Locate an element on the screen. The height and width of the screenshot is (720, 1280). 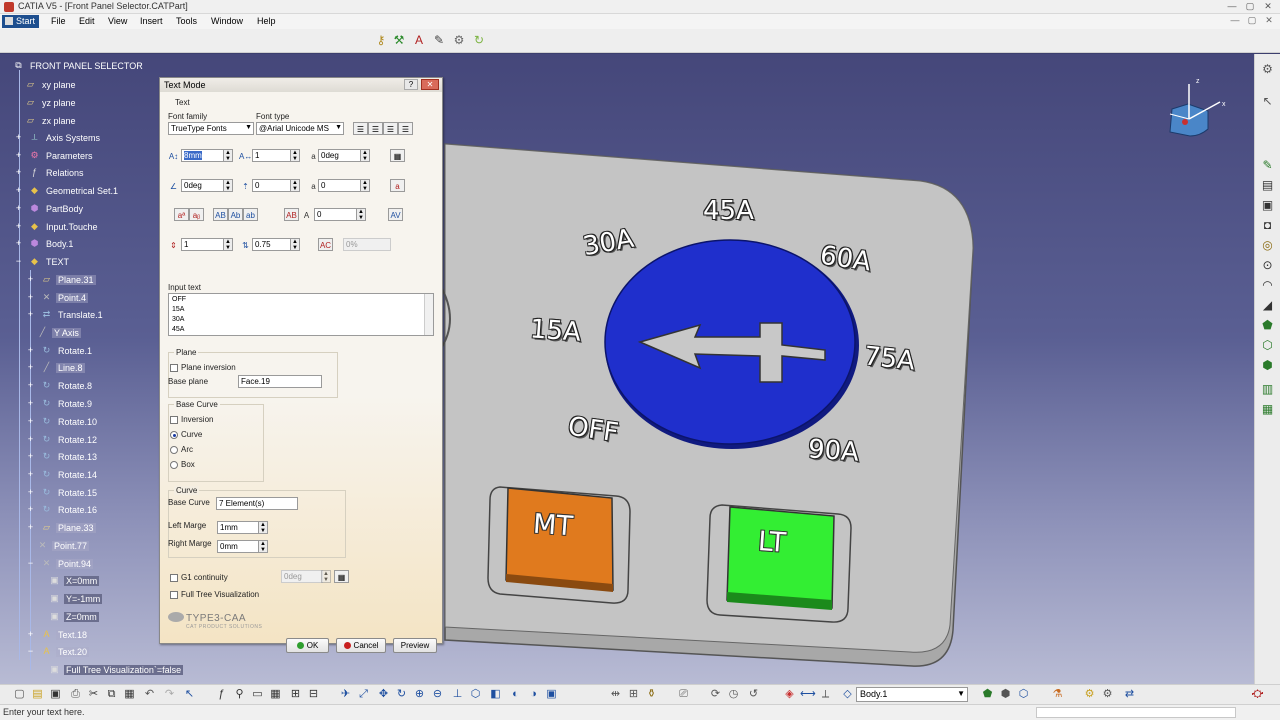
cancel-button: Cancel is located at coordinates (361, 645).